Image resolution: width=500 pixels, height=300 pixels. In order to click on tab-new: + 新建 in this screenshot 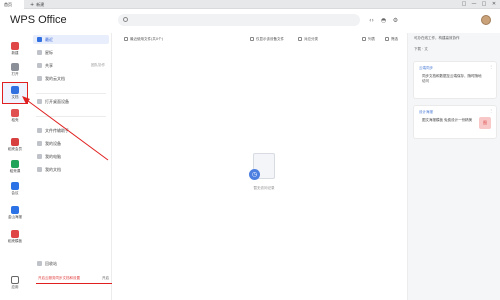, I will do `click(37, 4)`.